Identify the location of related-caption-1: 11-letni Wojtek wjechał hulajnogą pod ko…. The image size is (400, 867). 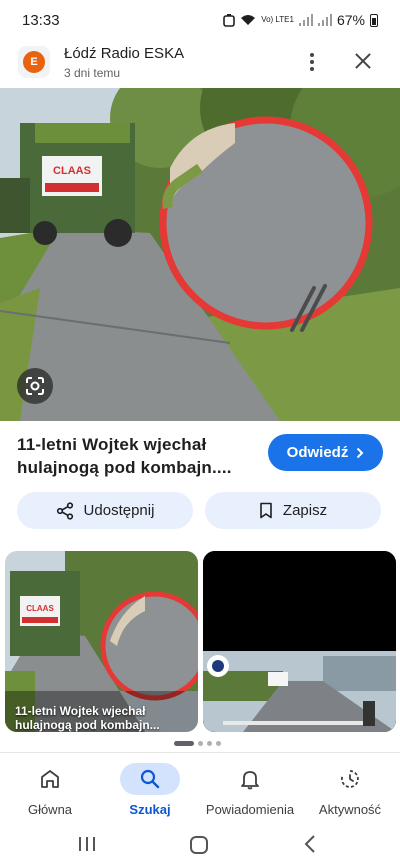
(87, 718).